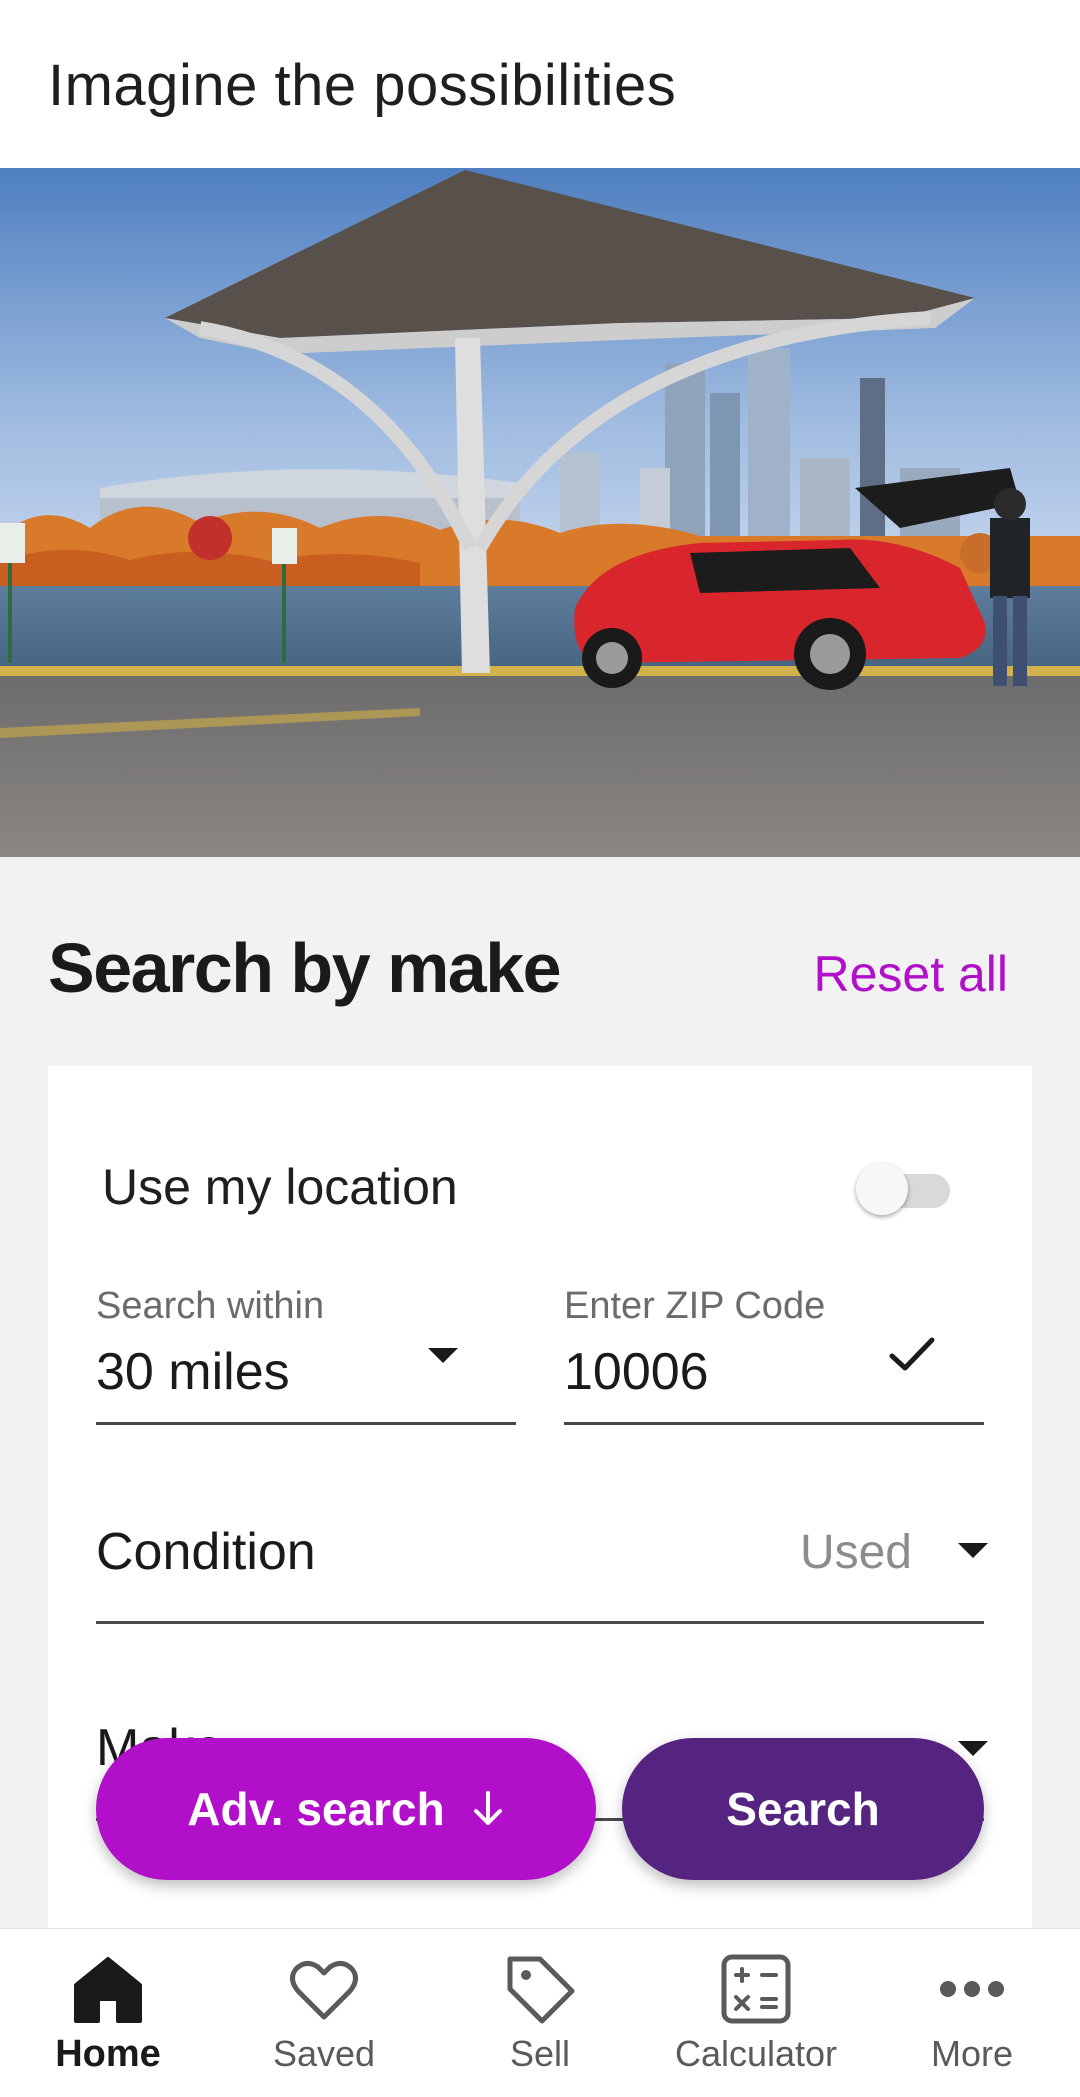  I want to click on home-icon, so click(108, 1990).